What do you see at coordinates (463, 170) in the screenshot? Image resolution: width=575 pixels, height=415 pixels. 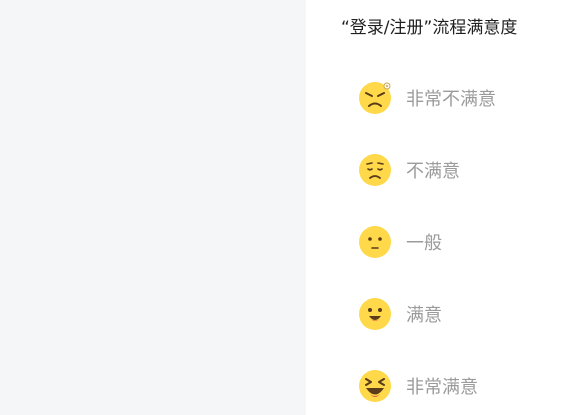 I see `option-dissatisfied: 不满意` at bounding box center [463, 170].